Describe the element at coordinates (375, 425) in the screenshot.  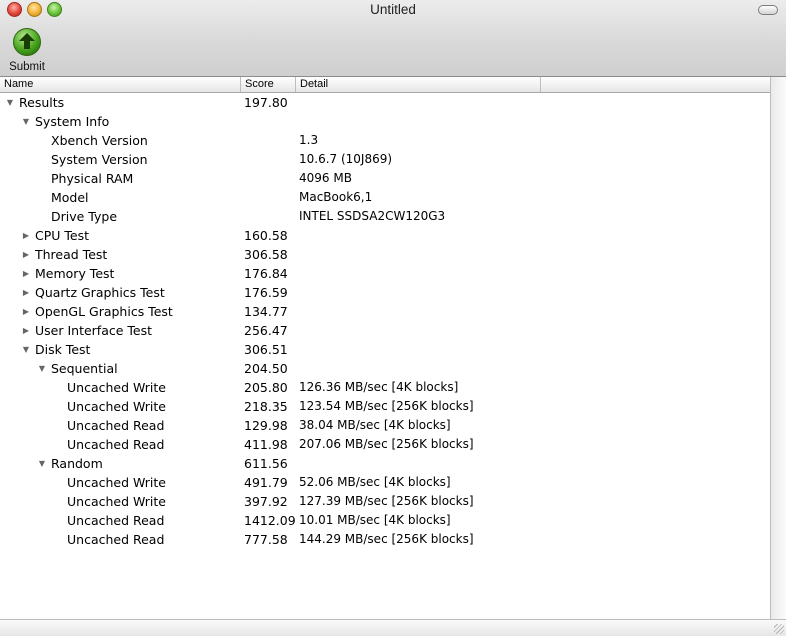
I see `row-detail: 38.04 MB/sec [4K blocks]` at that location.